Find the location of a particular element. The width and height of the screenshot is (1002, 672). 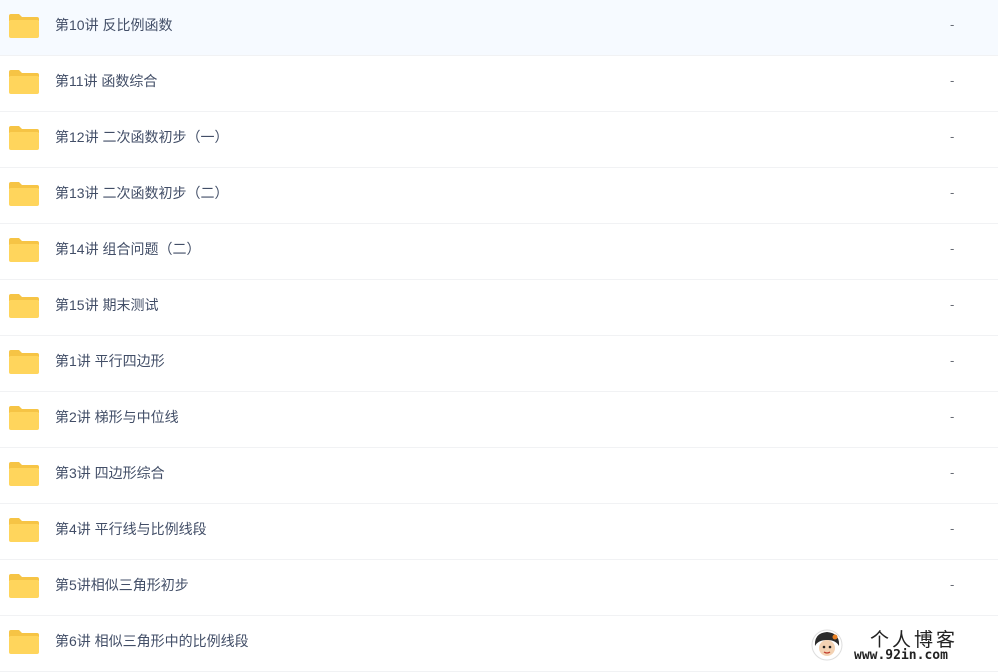

folder-name: 第14讲 组合问题（二） is located at coordinates (127, 249).